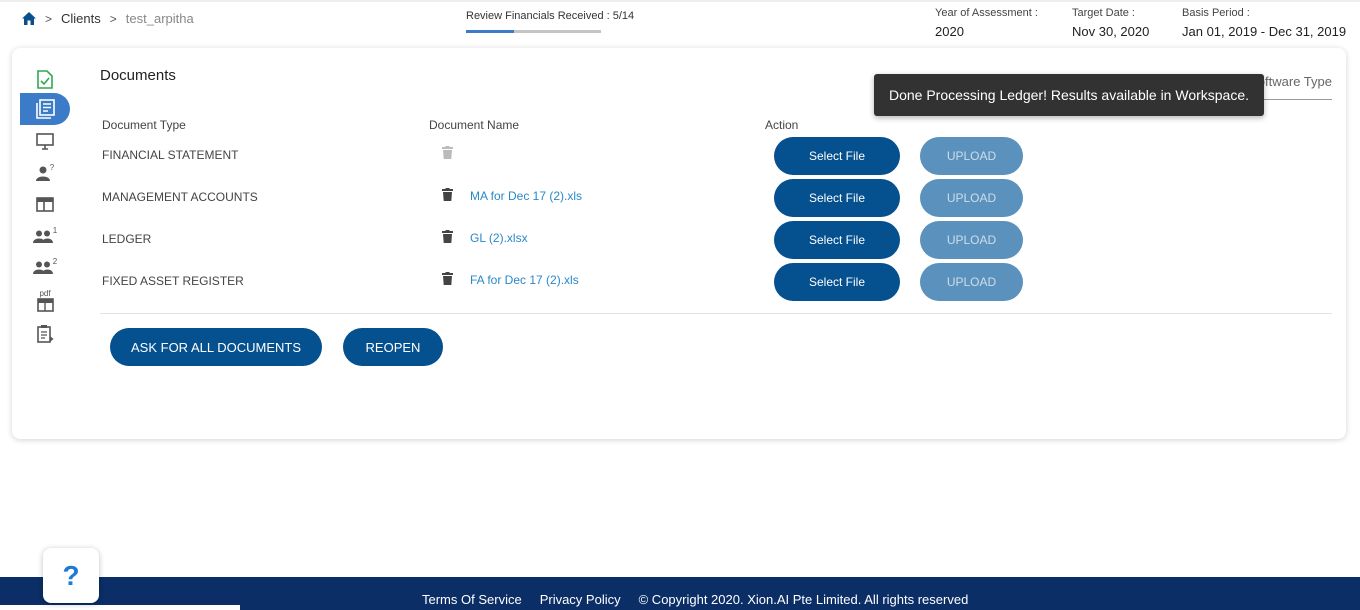  Describe the element at coordinates (120, 607) in the screenshot. I see `footer-bottom-strip` at that location.